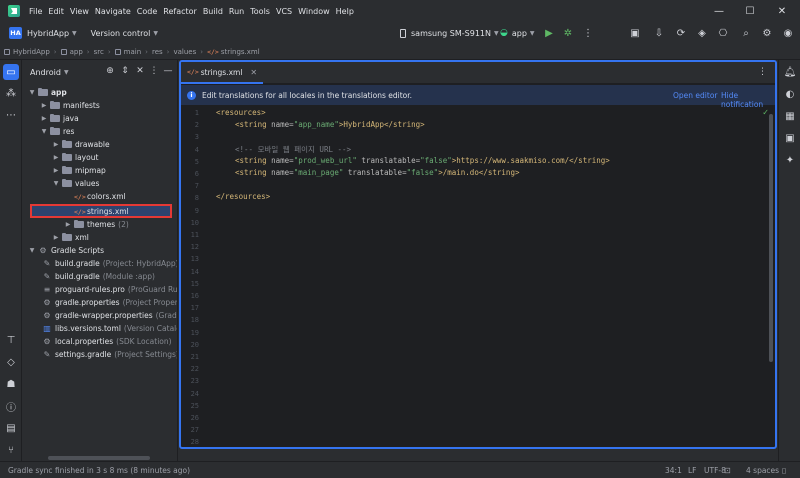  I want to click on breadcrumb-item: values, so click(184, 52).